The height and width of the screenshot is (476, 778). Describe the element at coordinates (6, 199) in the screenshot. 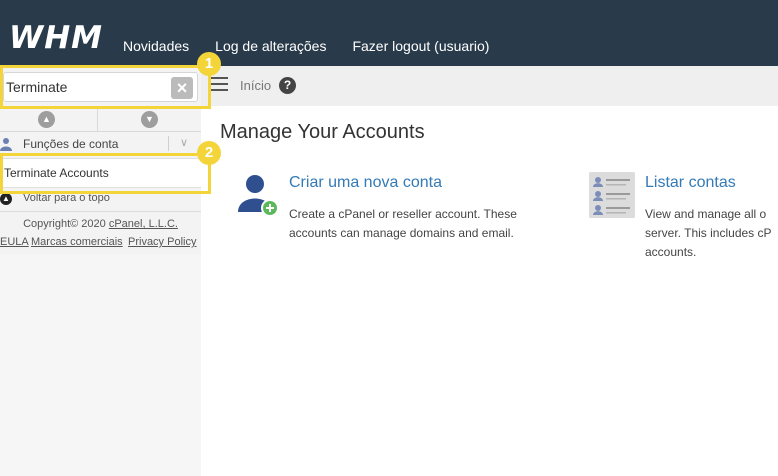

I see `arrow-up-circle-icon: ▲` at that location.